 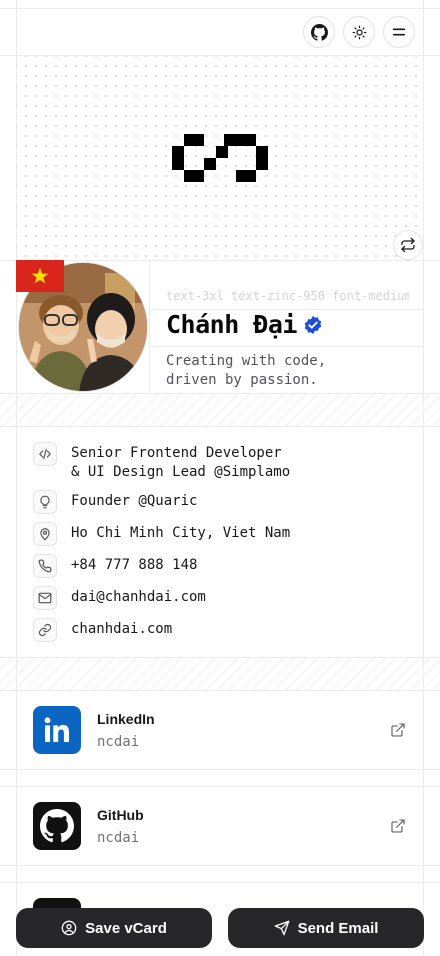 What do you see at coordinates (134, 565) in the screenshot?
I see `info-text: +84 777 888 148` at bounding box center [134, 565].